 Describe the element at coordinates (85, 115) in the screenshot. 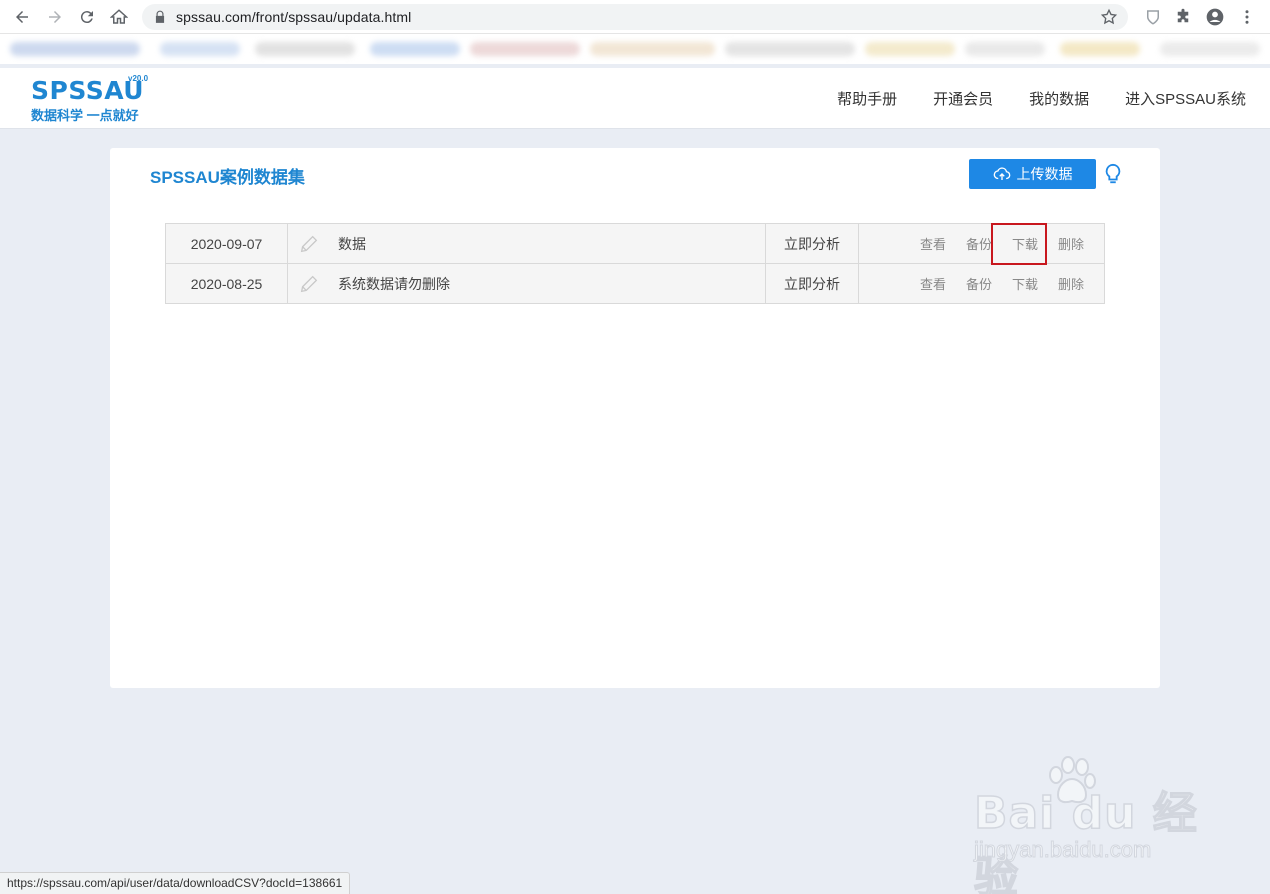

I see `logo-slogan: 数据科学 一点就好` at that location.